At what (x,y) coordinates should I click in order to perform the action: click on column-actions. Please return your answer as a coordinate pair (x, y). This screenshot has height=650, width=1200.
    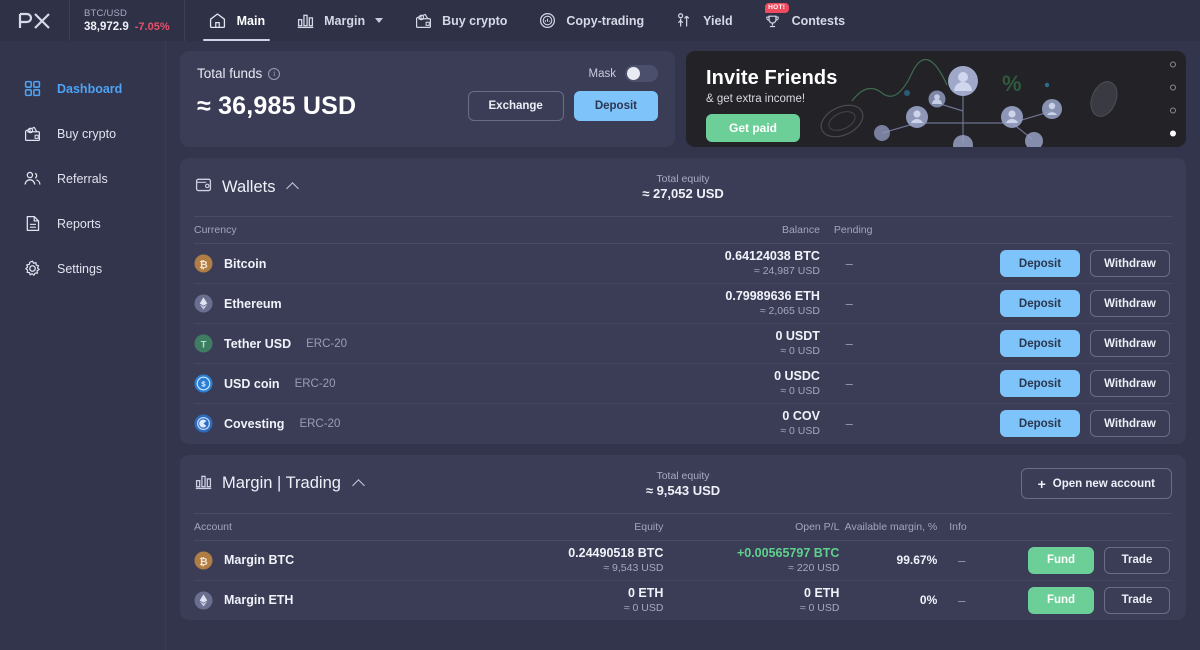
    Looking at the image, I should click on (1025, 230).